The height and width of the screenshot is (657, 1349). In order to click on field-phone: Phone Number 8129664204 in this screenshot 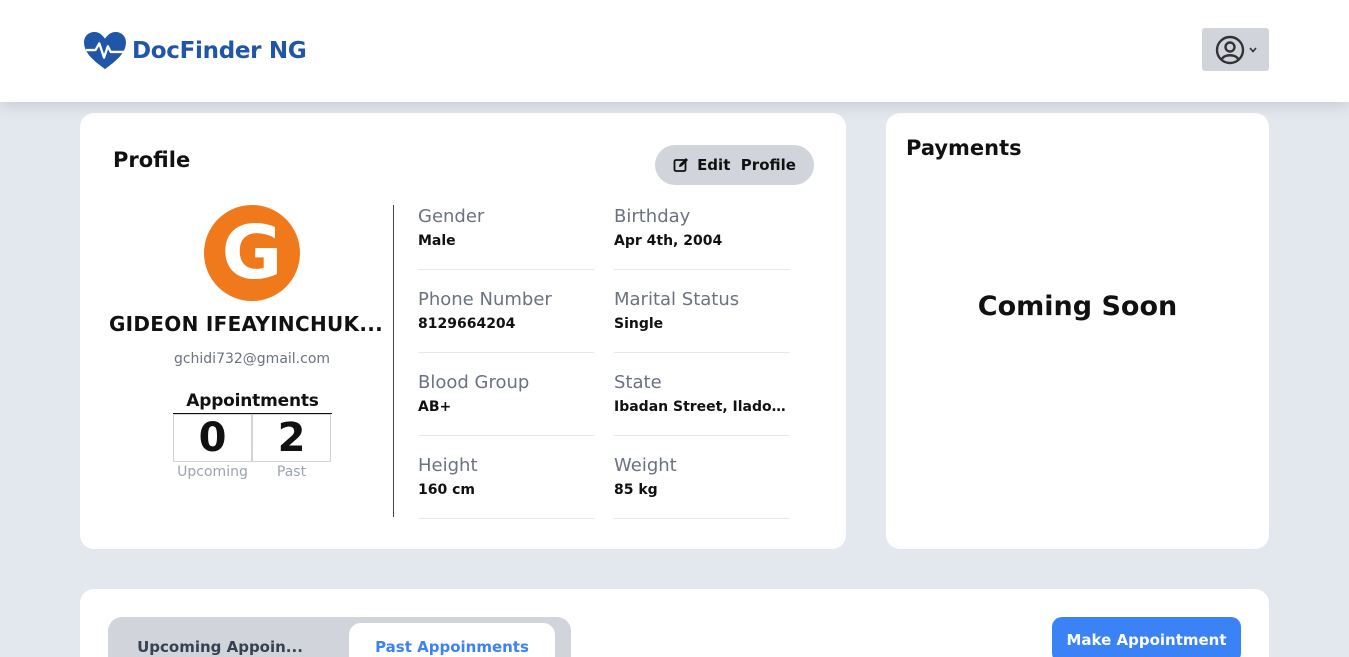, I will do `click(506, 321)`.